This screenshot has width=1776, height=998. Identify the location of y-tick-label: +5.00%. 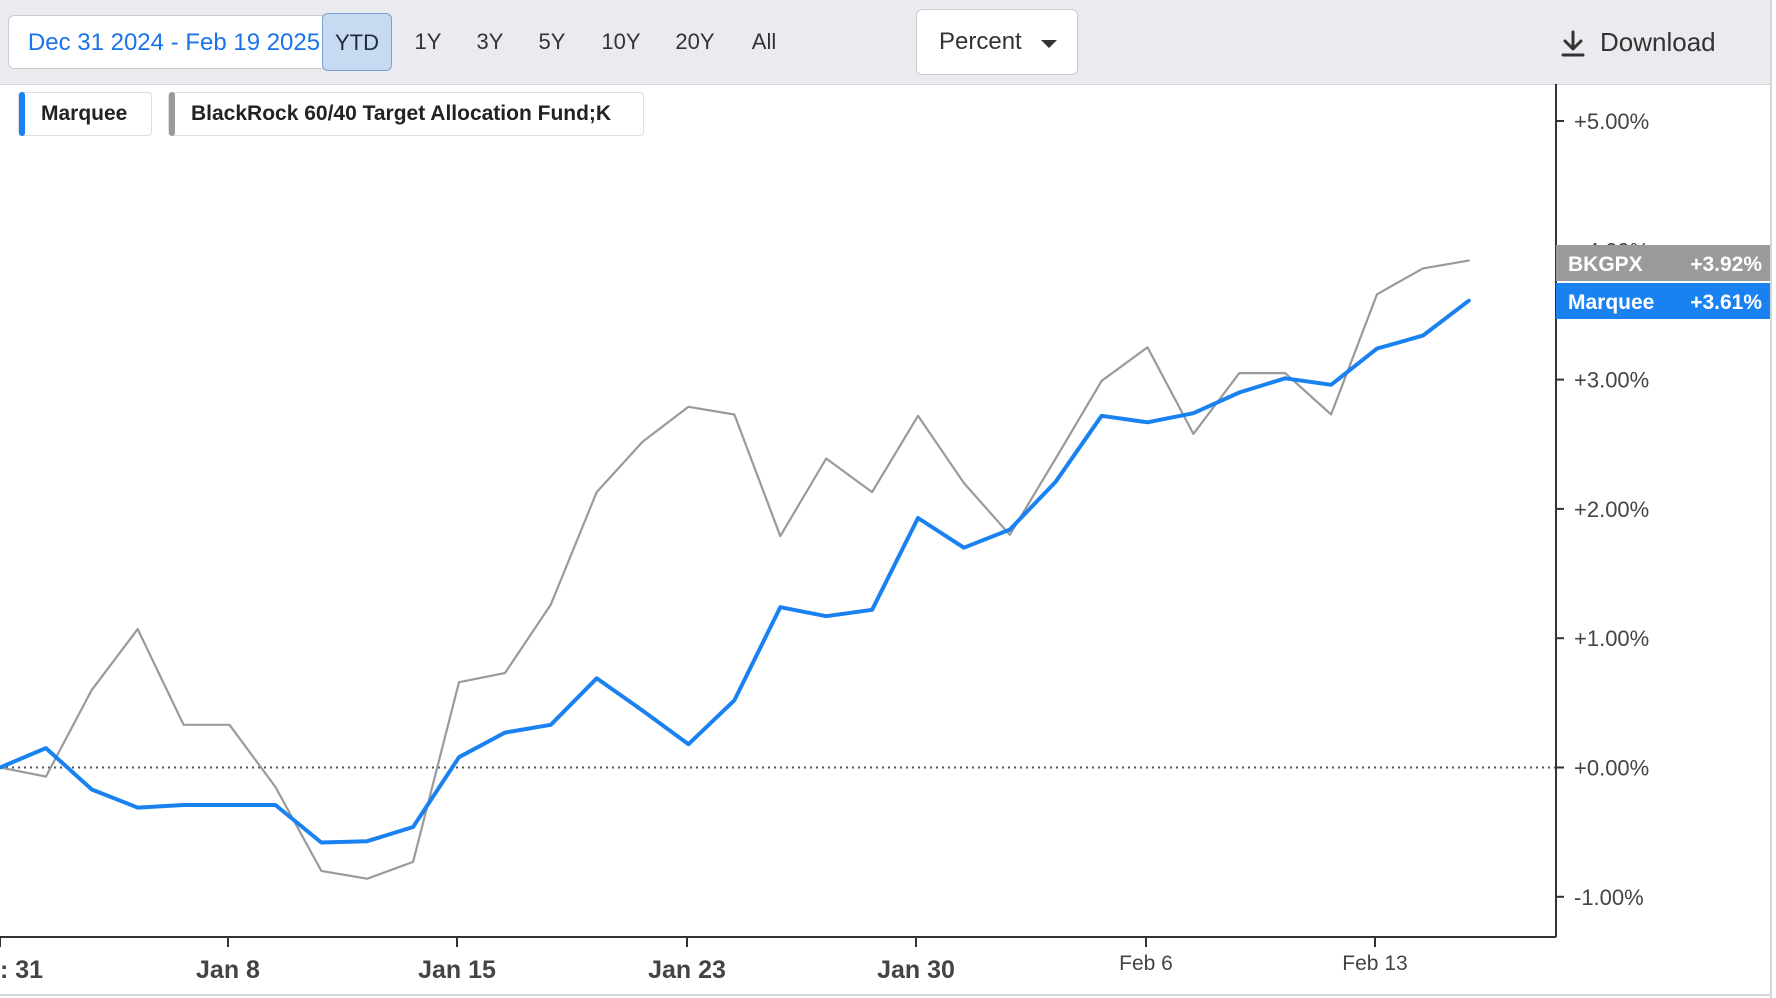
(1611, 121).